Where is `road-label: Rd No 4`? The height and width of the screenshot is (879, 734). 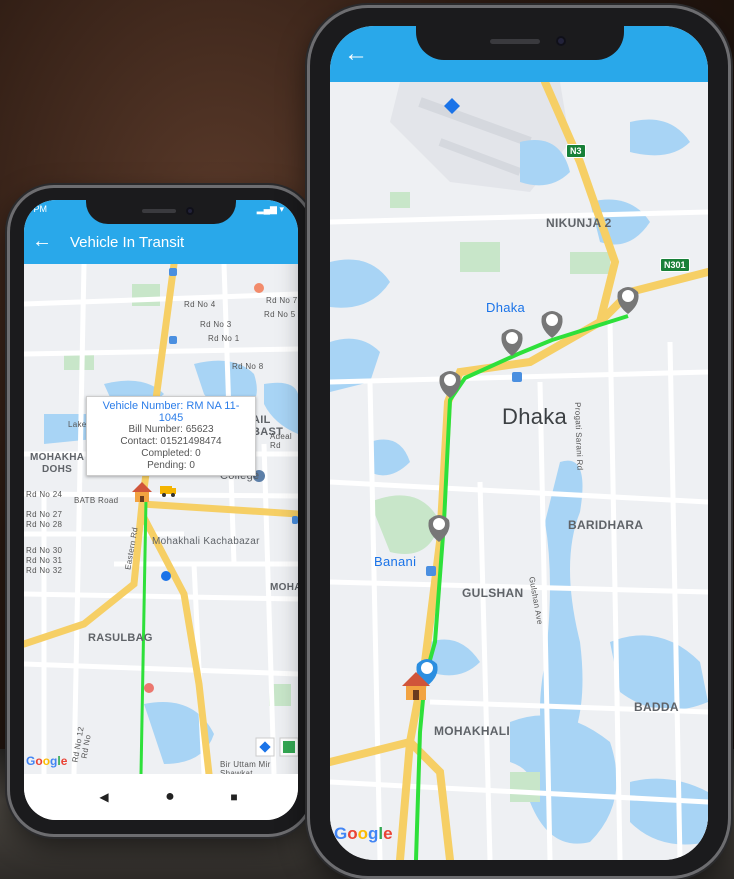
road-label: Rd No 4 is located at coordinates (200, 304).